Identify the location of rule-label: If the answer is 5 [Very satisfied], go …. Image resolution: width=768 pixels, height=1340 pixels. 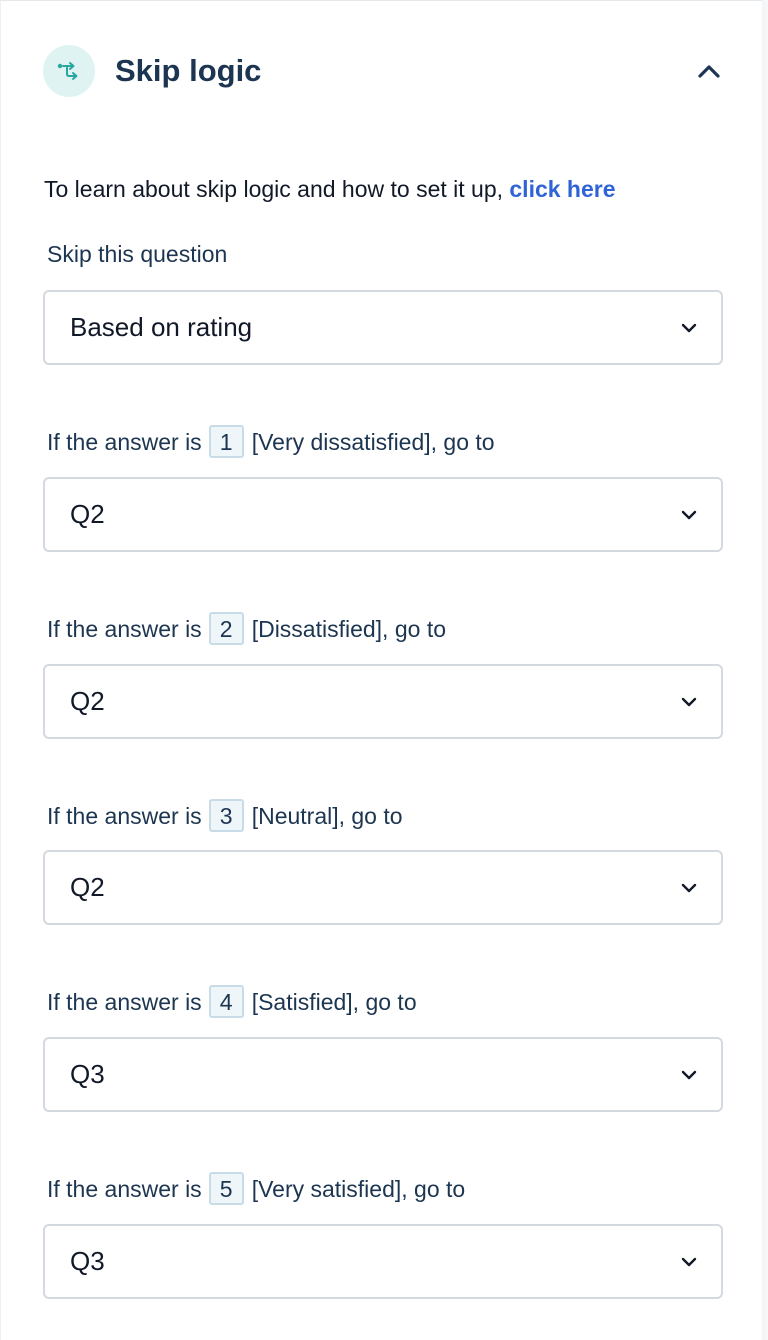
(256, 1188).